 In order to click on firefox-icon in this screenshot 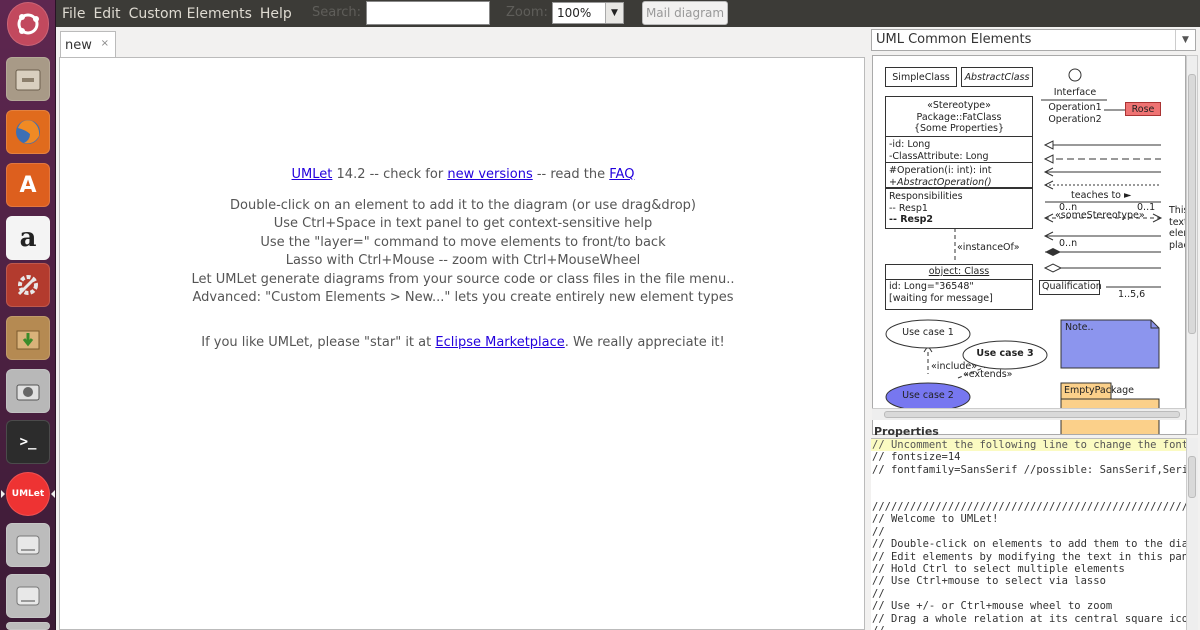, I will do `click(28, 132)`.